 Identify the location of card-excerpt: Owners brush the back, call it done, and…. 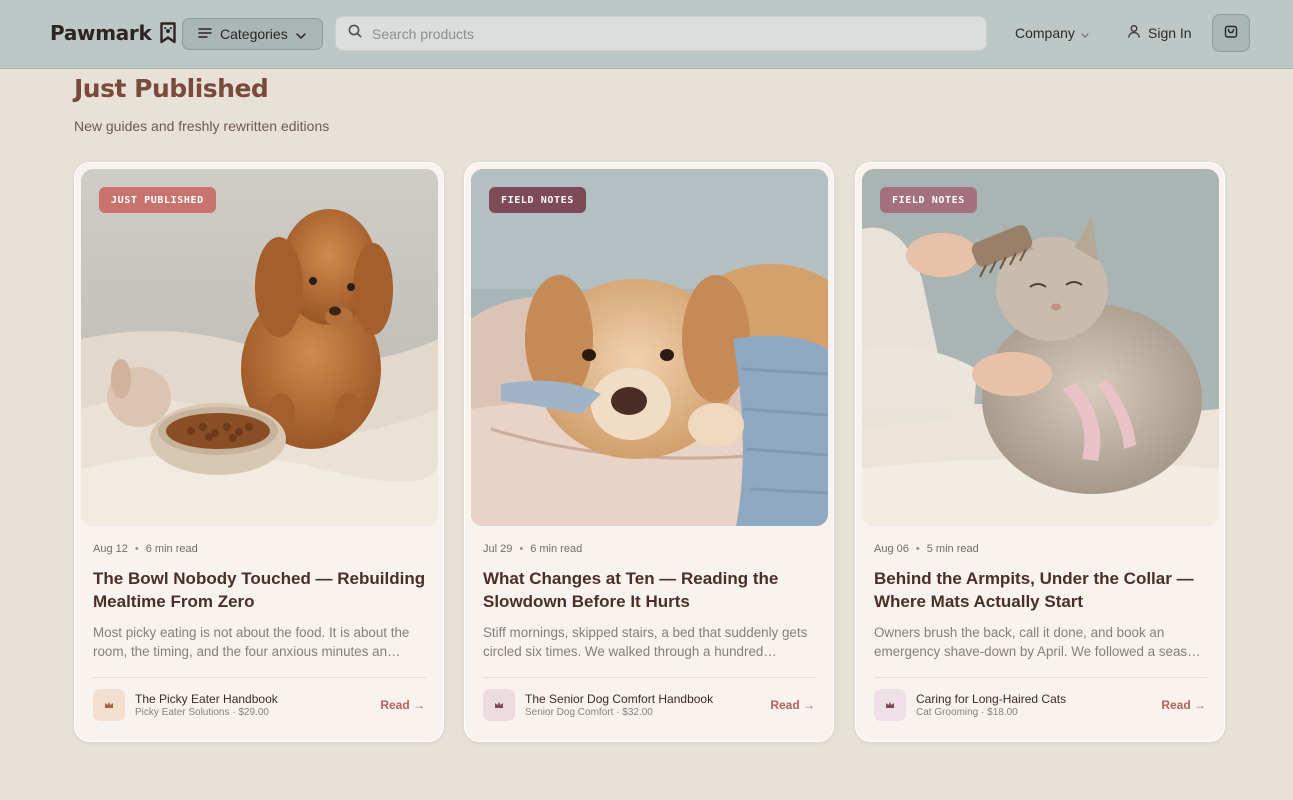
(1037, 642).